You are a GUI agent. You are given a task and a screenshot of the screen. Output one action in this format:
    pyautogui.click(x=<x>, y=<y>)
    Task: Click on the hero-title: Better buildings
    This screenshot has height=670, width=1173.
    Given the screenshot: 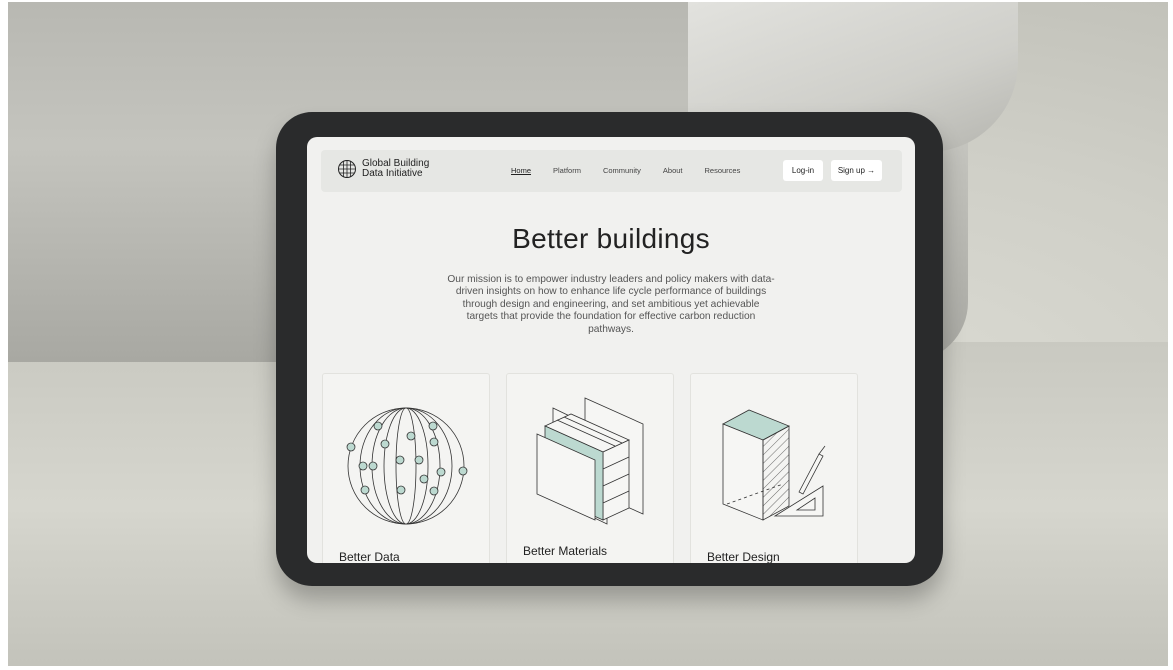 What is the action you would take?
    pyautogui.click(x=611, y=238)
    